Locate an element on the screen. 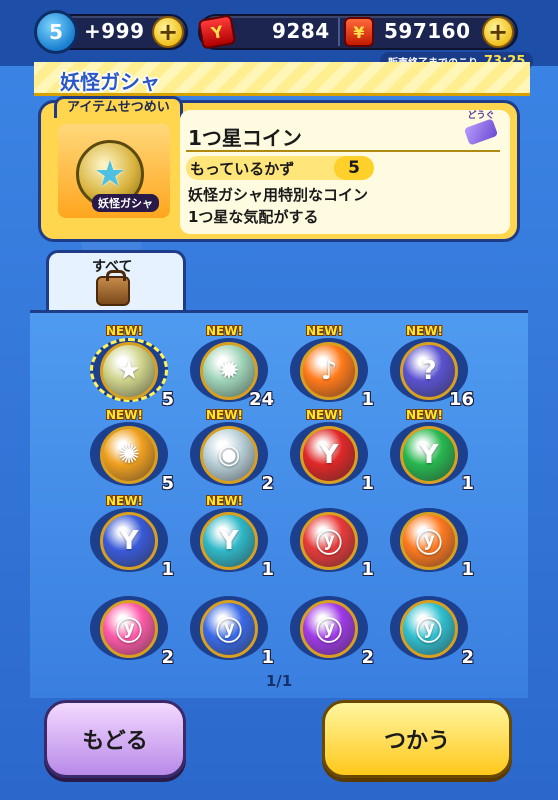 The width and height of the screenshot is (558, 800). coin-count: 16 is located at coordinates (461, 399).